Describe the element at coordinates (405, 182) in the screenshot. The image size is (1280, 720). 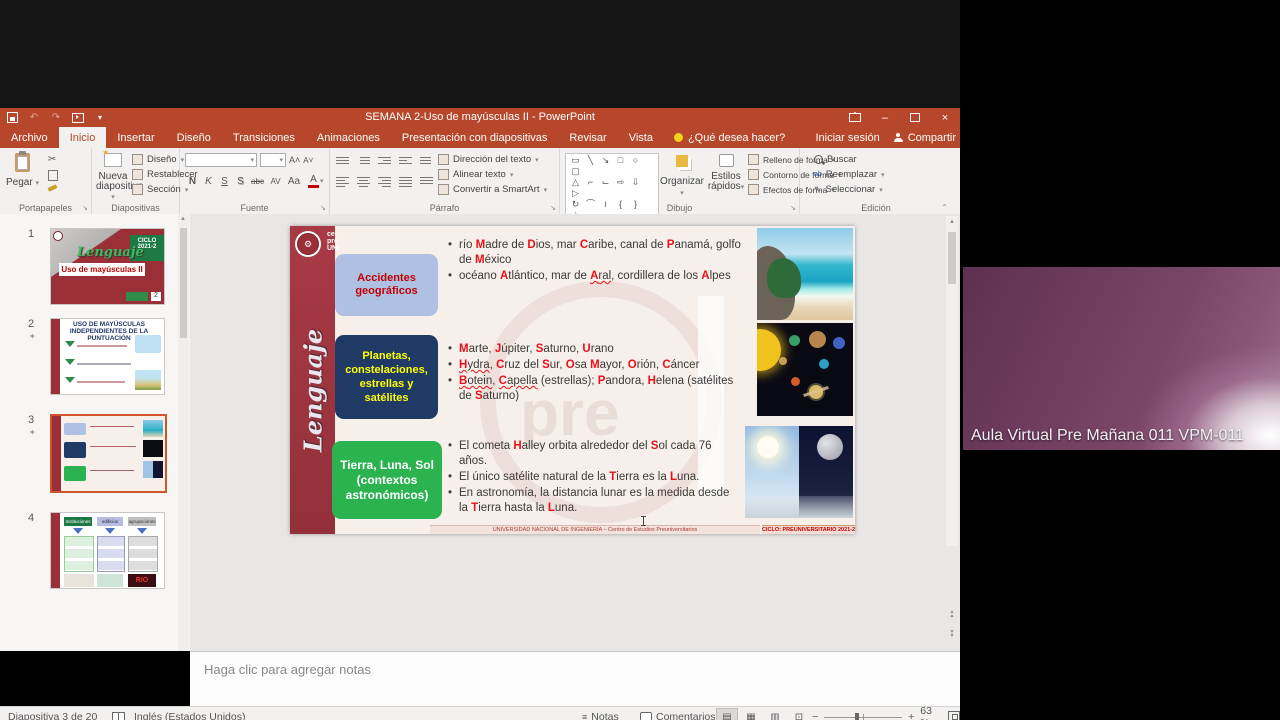
I see `justify-button` at that location.